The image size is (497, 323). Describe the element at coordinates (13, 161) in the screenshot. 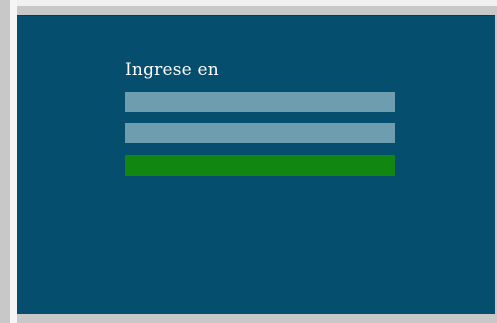

I see `left-border` at that location.